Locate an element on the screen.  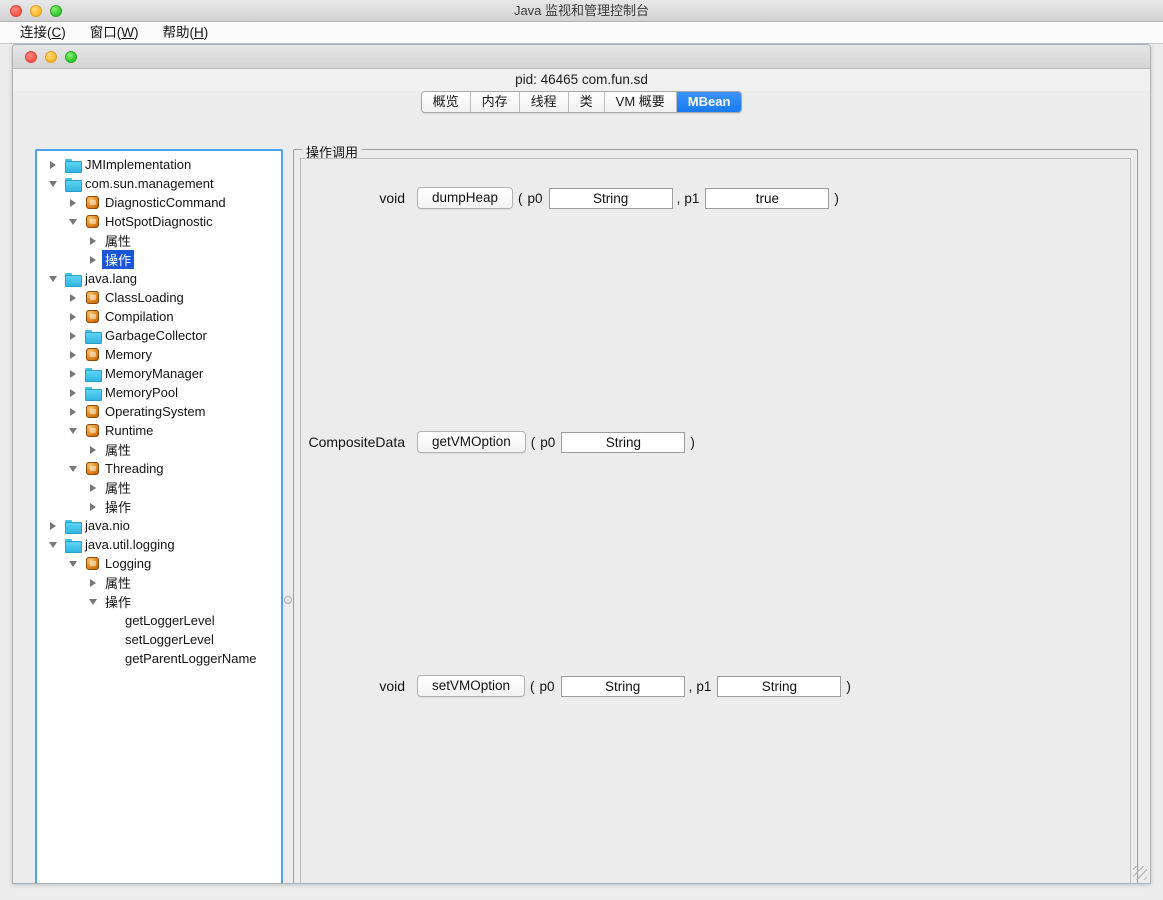
tree-node: setLoggerLevel is located at coordinates (159, 639).